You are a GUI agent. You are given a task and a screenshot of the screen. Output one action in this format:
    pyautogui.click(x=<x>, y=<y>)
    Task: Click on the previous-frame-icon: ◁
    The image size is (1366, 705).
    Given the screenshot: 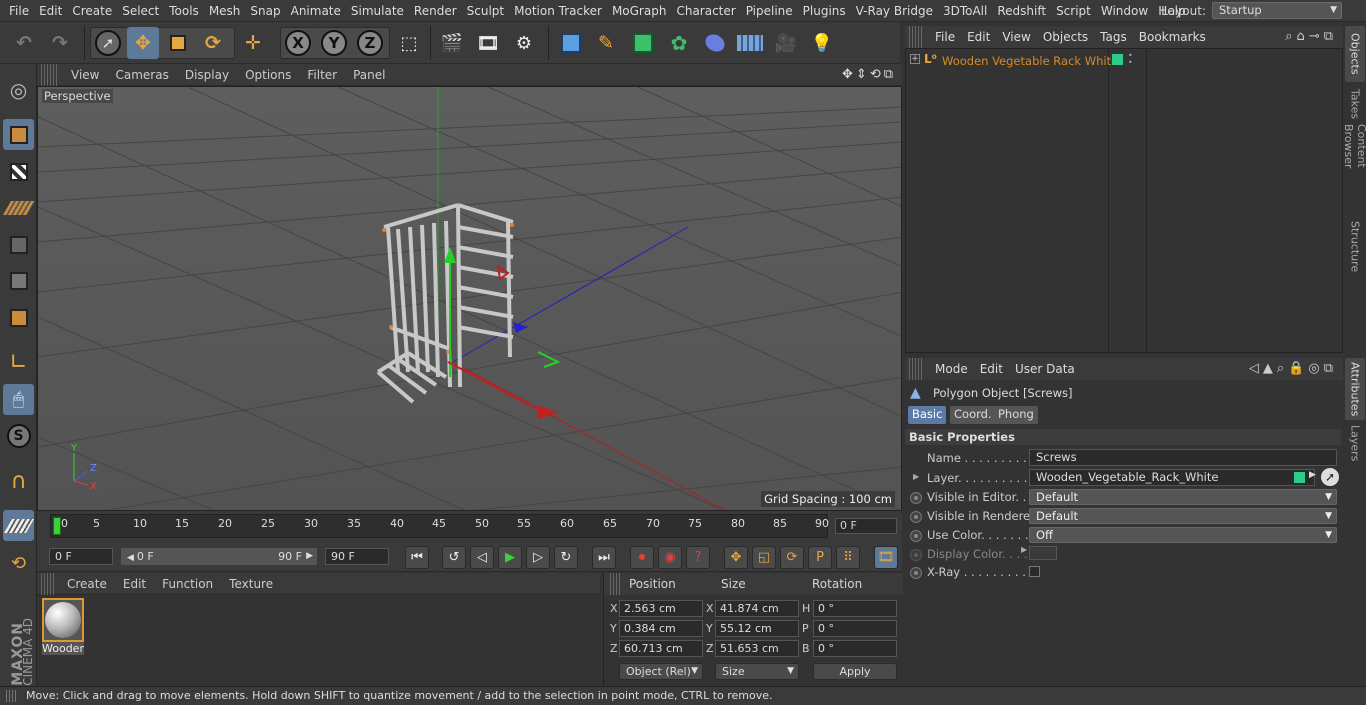 What is the action you would take?
    pyautogui.click(x=482, y=557)
    